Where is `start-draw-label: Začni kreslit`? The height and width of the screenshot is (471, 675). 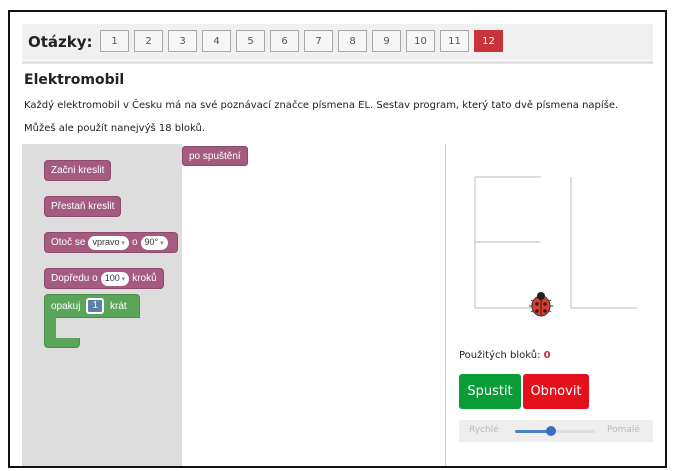
start-draw-label: Začni kreslit is located at coordinates (78, 170).